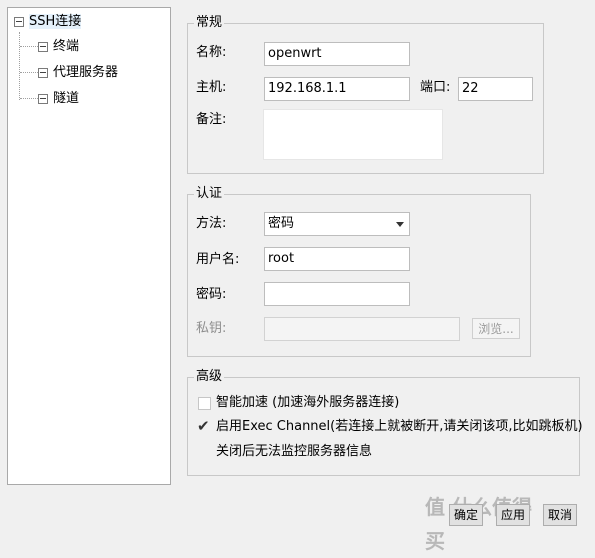 This screenshot has height=558, width=595. Describe the element at coordinates (204, 403) in the screenshot. I see `smart-accel-checkbox` at that location.